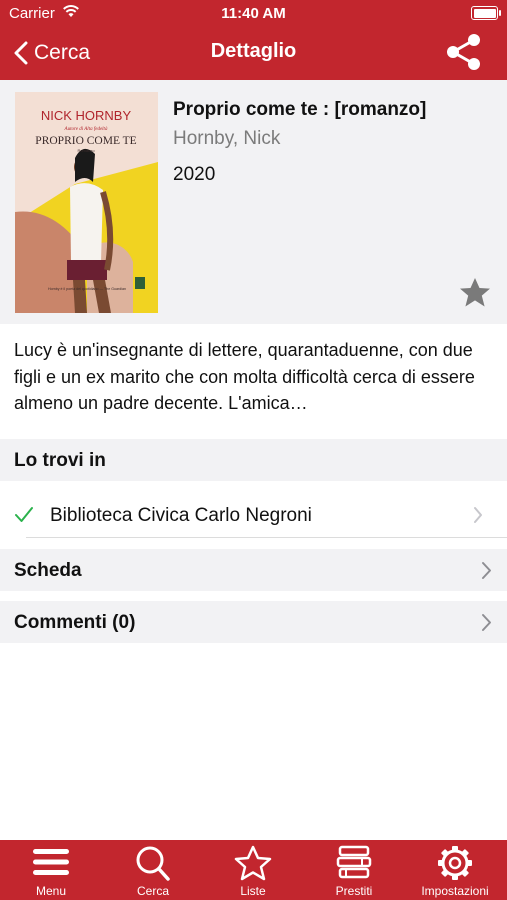 This screenshot has height=900, width=507. What do you see at coordinates (86, 129) in the screenshot?
I see `cover-subtitle-text: Autore di Alta fedeltà` at bounding box center [86, 129].